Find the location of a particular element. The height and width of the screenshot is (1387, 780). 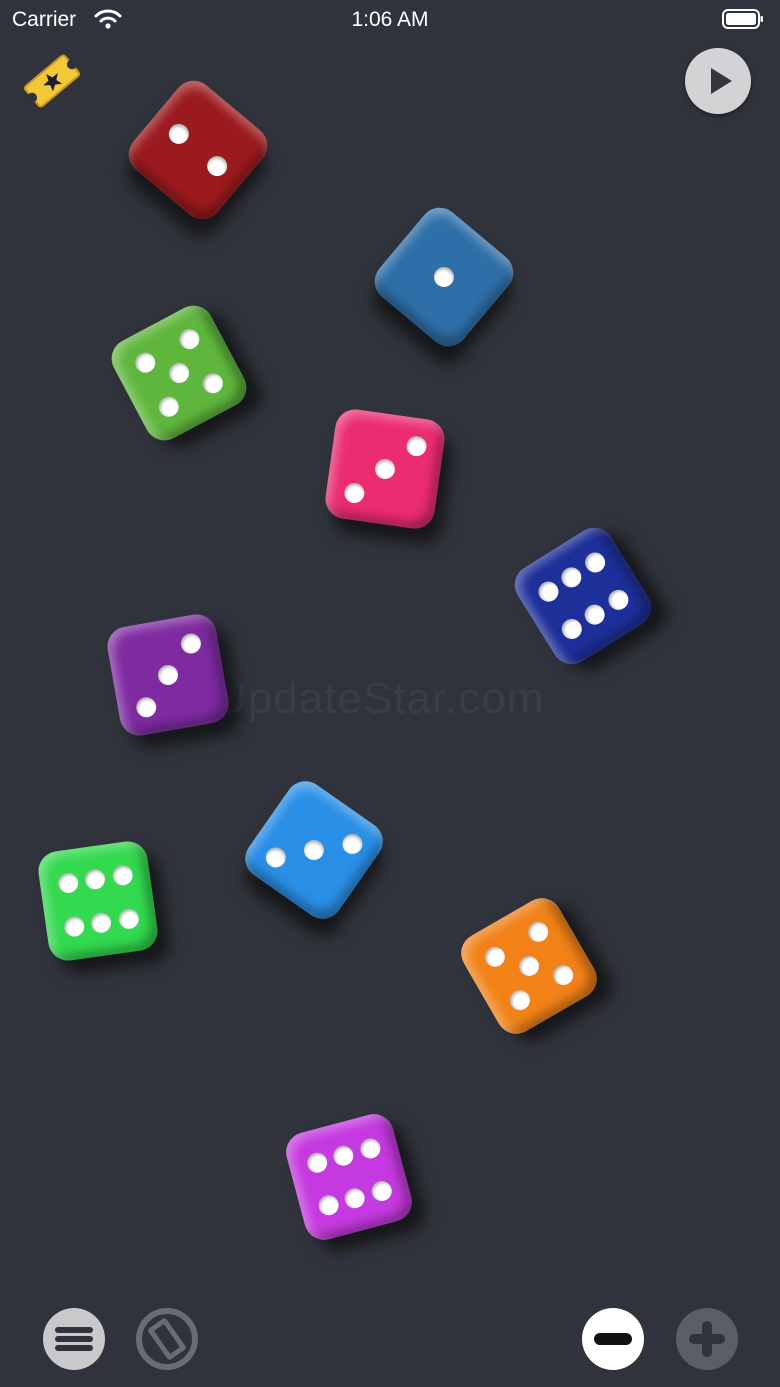

die-green is located at coordinates (179, 373).